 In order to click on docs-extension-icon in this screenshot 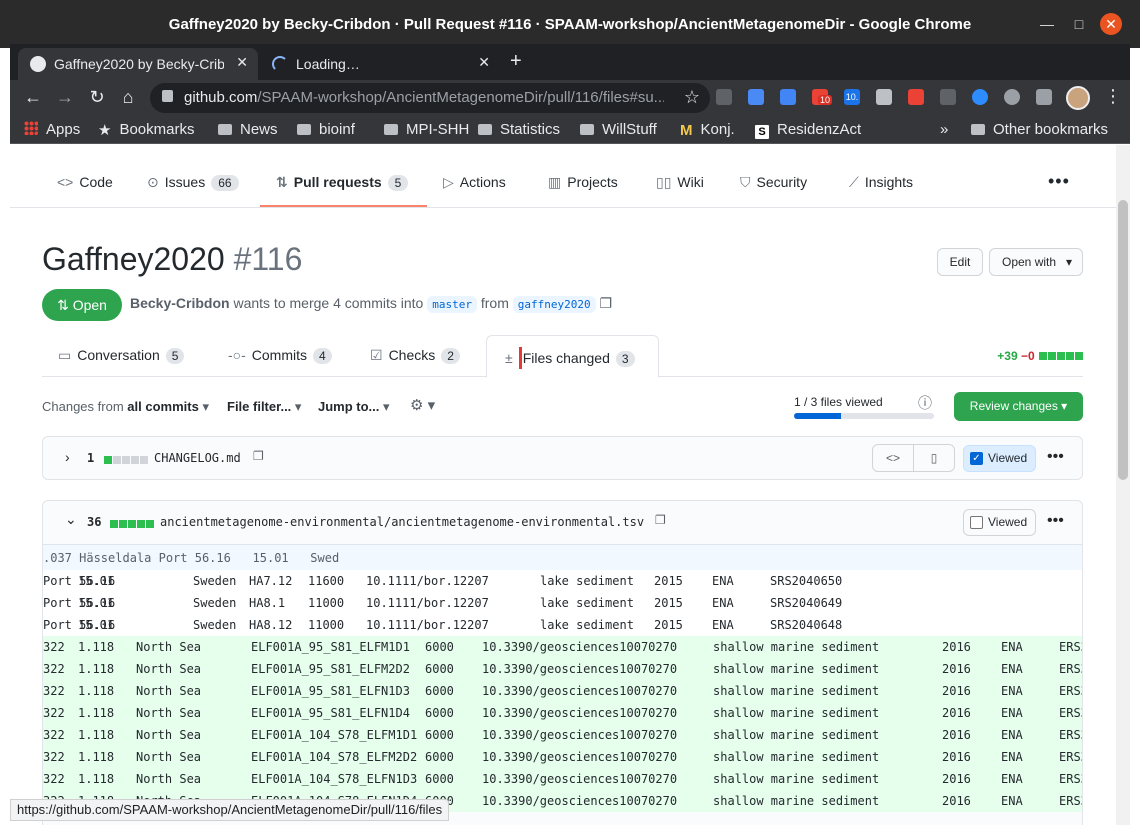, I will do `click(756, 97)`.